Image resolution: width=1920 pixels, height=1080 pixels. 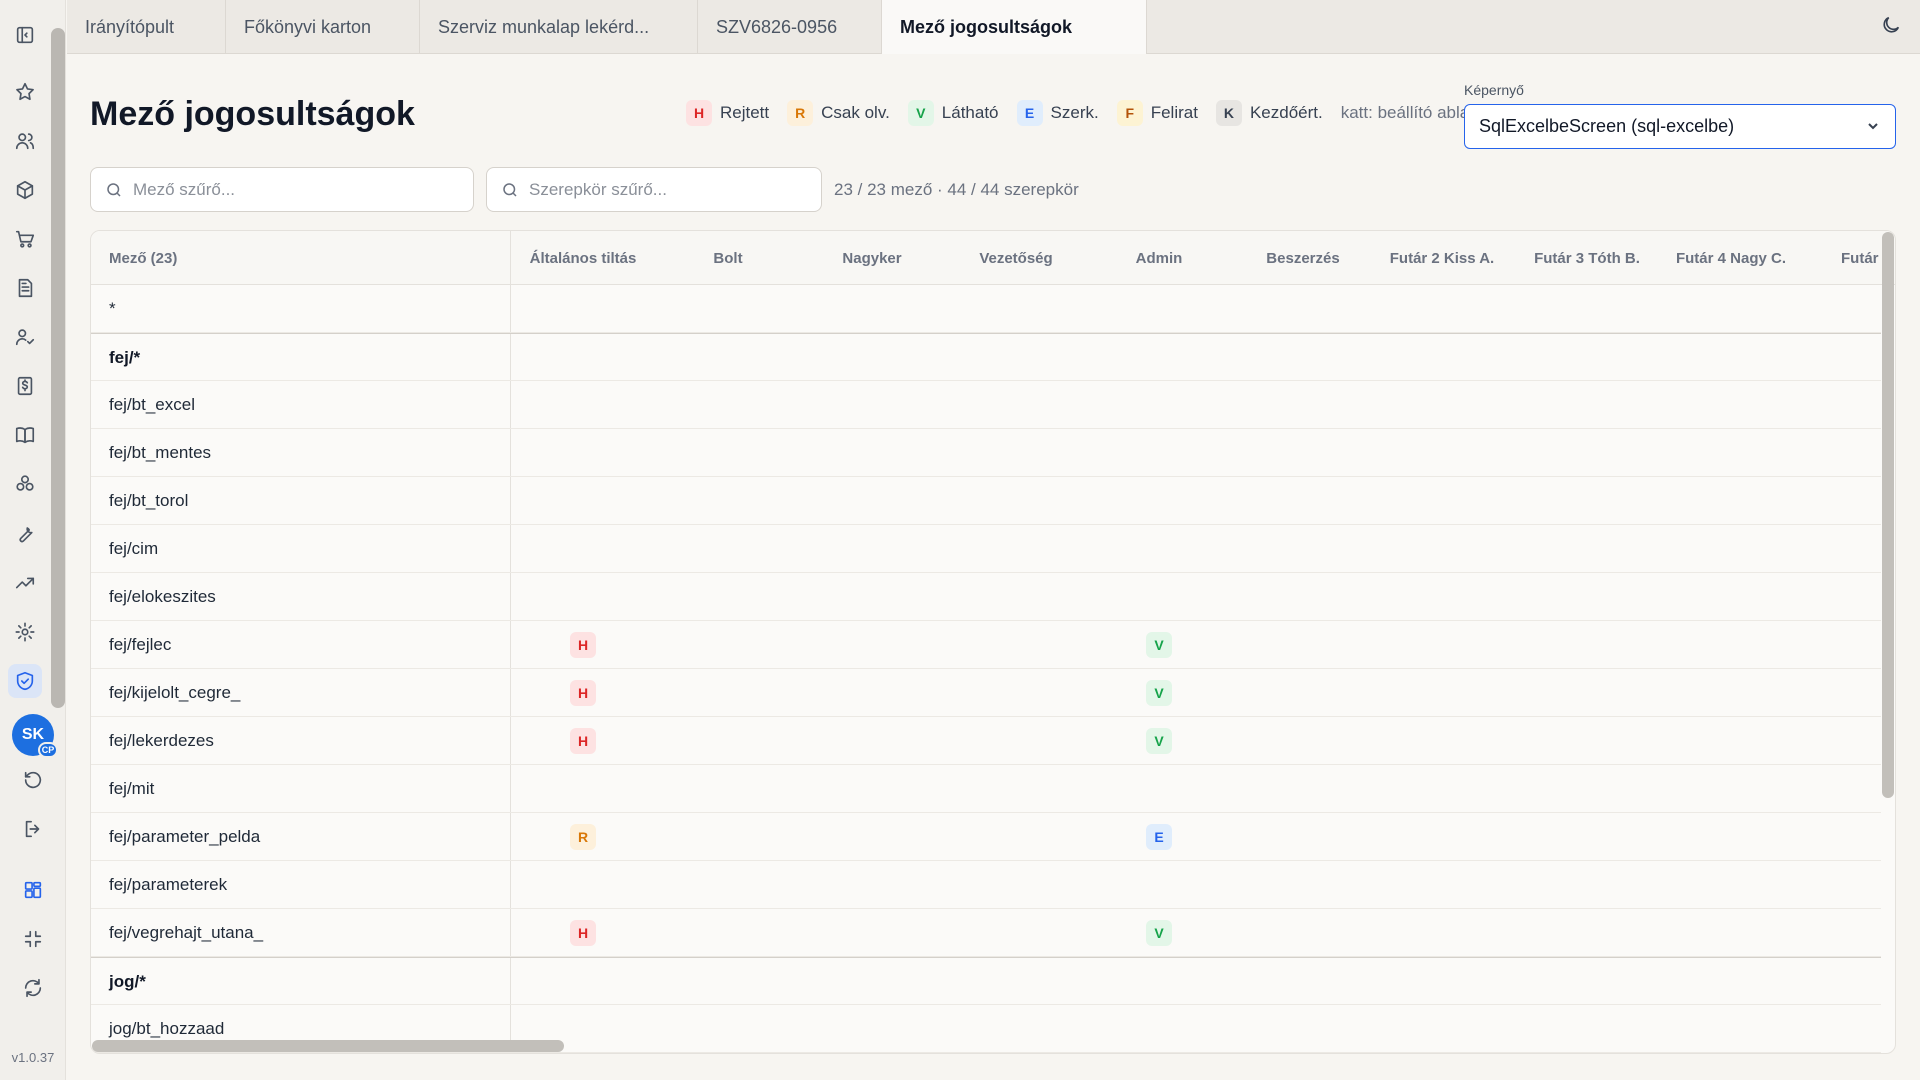 What do you see at coordinates (25, 92) in the screenshot?
I see `star-icon` at bounding box center [25, 92].